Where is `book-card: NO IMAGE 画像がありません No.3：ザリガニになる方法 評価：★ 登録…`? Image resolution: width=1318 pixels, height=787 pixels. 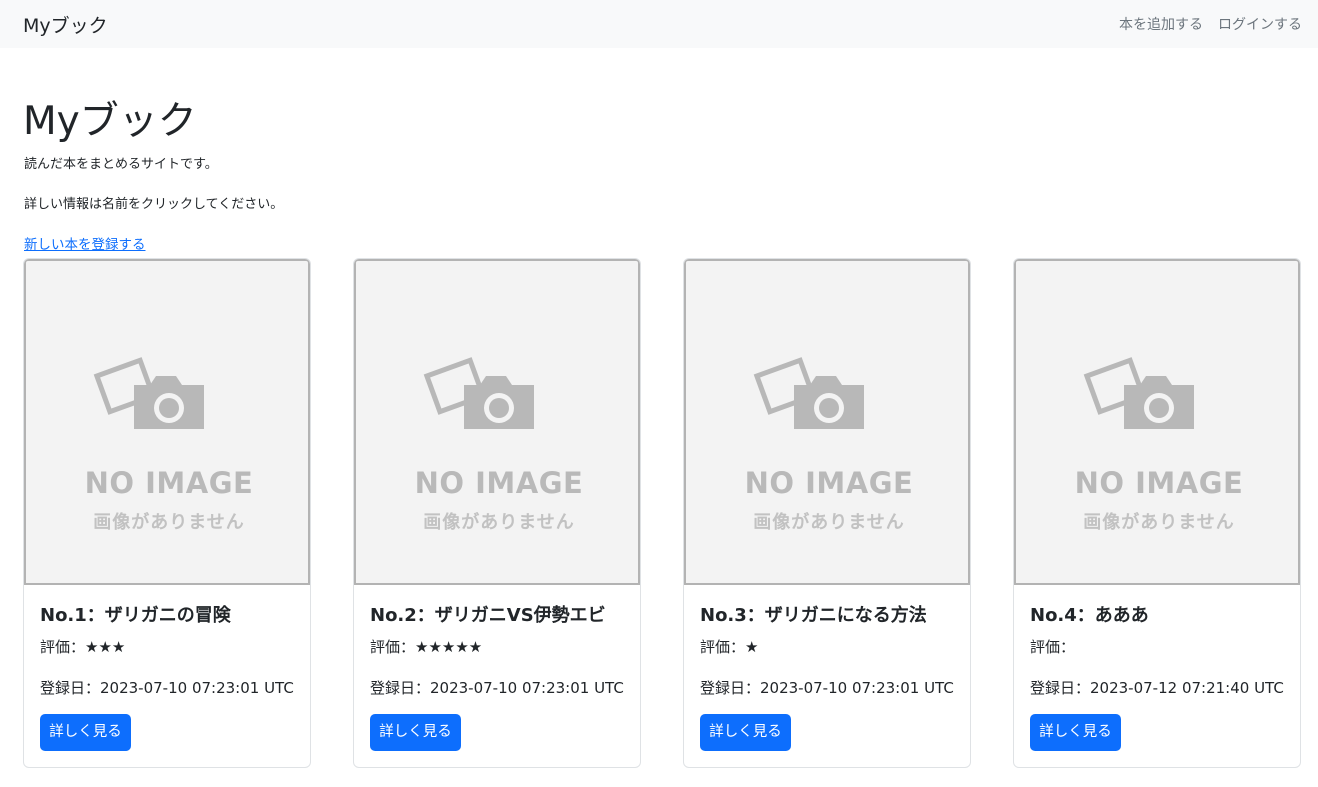 book-card: NO IMAGE 画像がありません No.3：ザリガニになる方法 評価：★ 登録… is located at coordinates (827, 513).